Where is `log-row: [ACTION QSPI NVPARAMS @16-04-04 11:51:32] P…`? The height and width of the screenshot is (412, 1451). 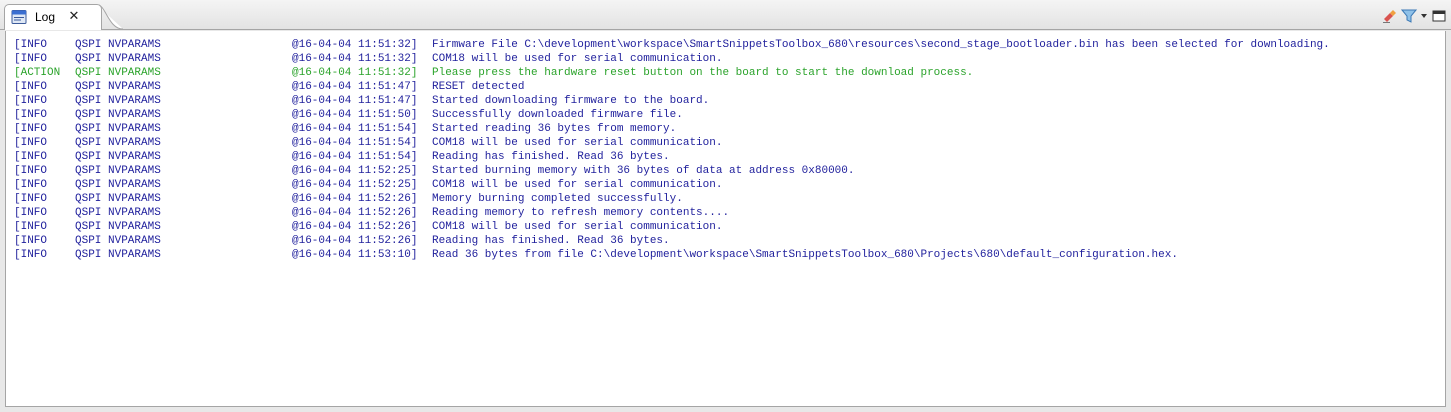
log-row: [ACTION QSPI NVPARAMS @16-04-04 11:51:32] P… is located at coordinates (729, 73).